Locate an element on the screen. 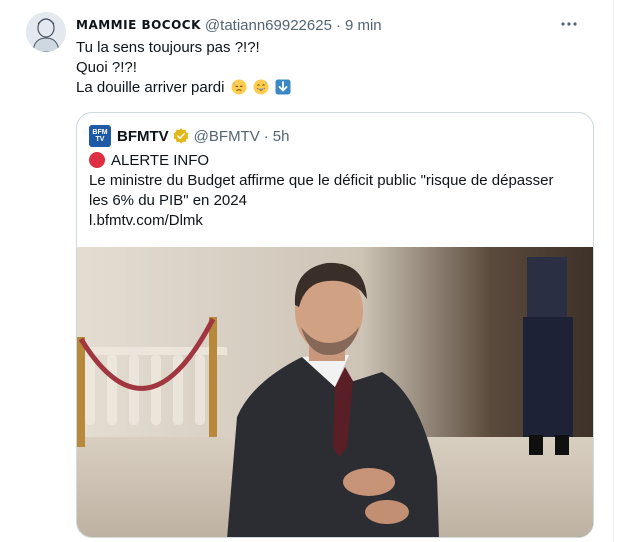 Image resolution: width=627 pixels, height=542 pixels. tweet-header: MAMMIE BOCOCK @tatiann69922625 · 9 min is located at coordinates (329, 25).